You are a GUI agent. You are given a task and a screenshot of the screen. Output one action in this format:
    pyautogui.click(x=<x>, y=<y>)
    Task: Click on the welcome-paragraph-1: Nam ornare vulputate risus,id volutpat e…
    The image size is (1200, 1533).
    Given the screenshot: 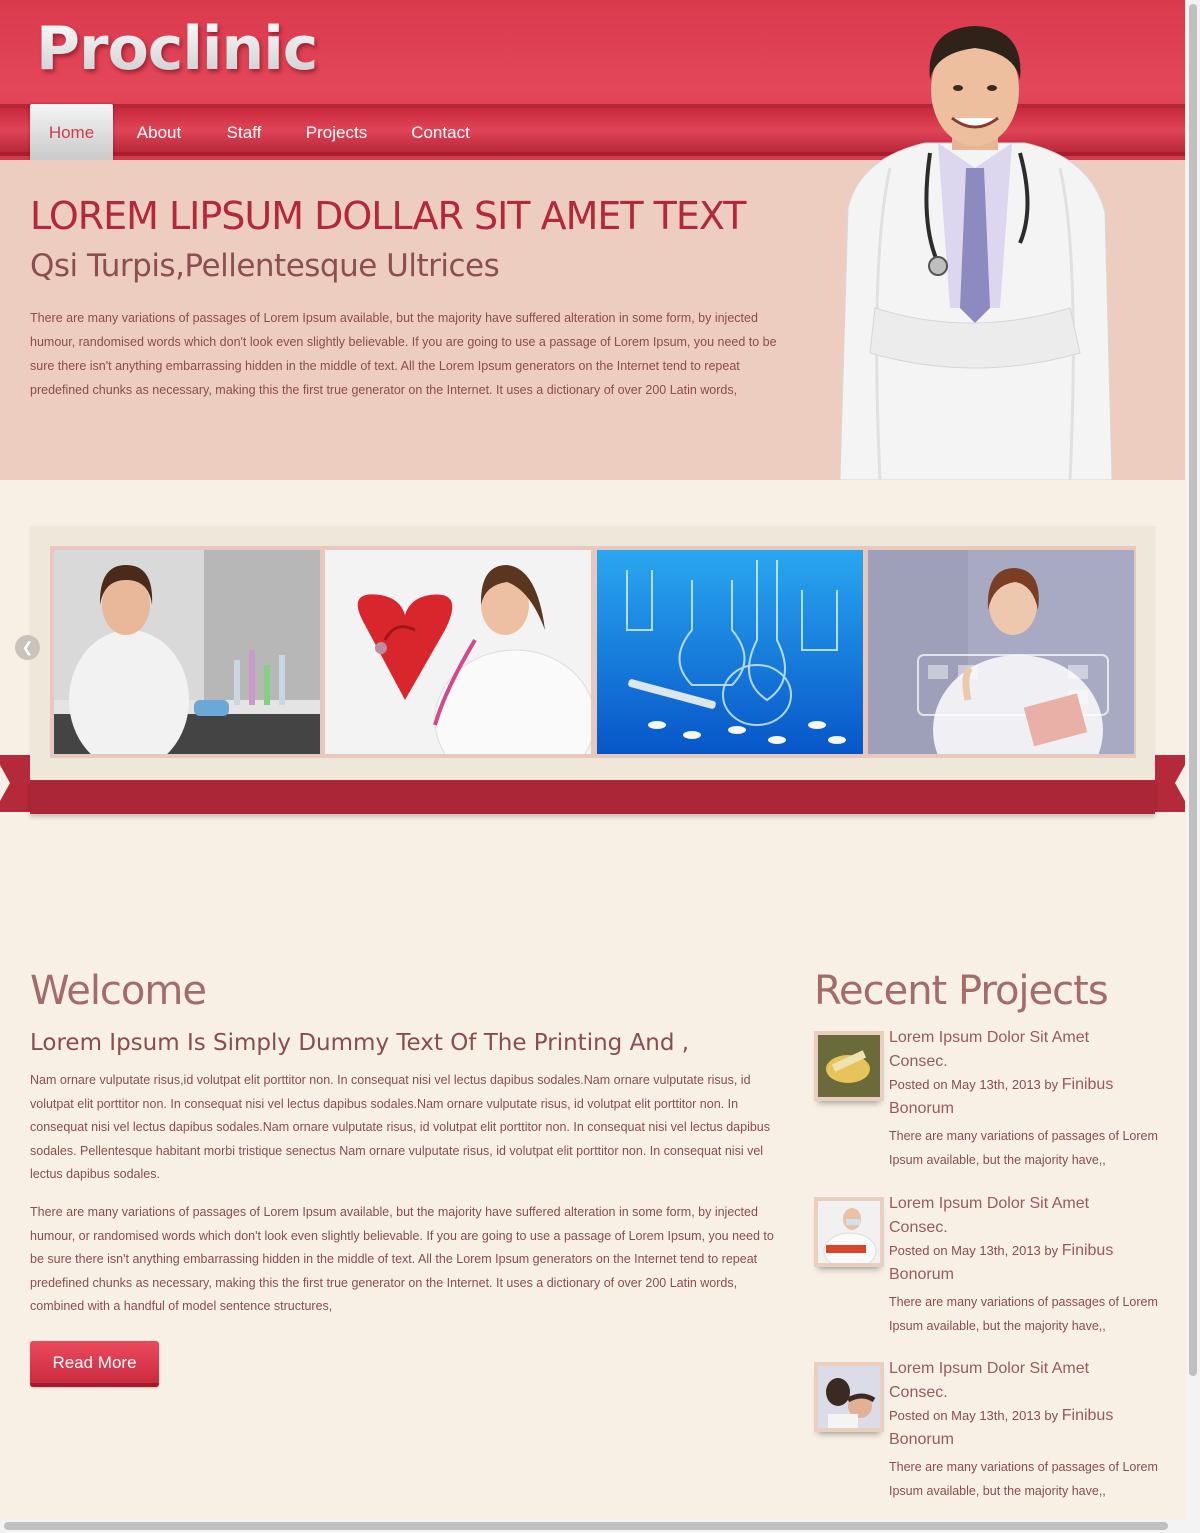 What is the action you would take?
    pyautogui.click(x=400, y=1127)
    